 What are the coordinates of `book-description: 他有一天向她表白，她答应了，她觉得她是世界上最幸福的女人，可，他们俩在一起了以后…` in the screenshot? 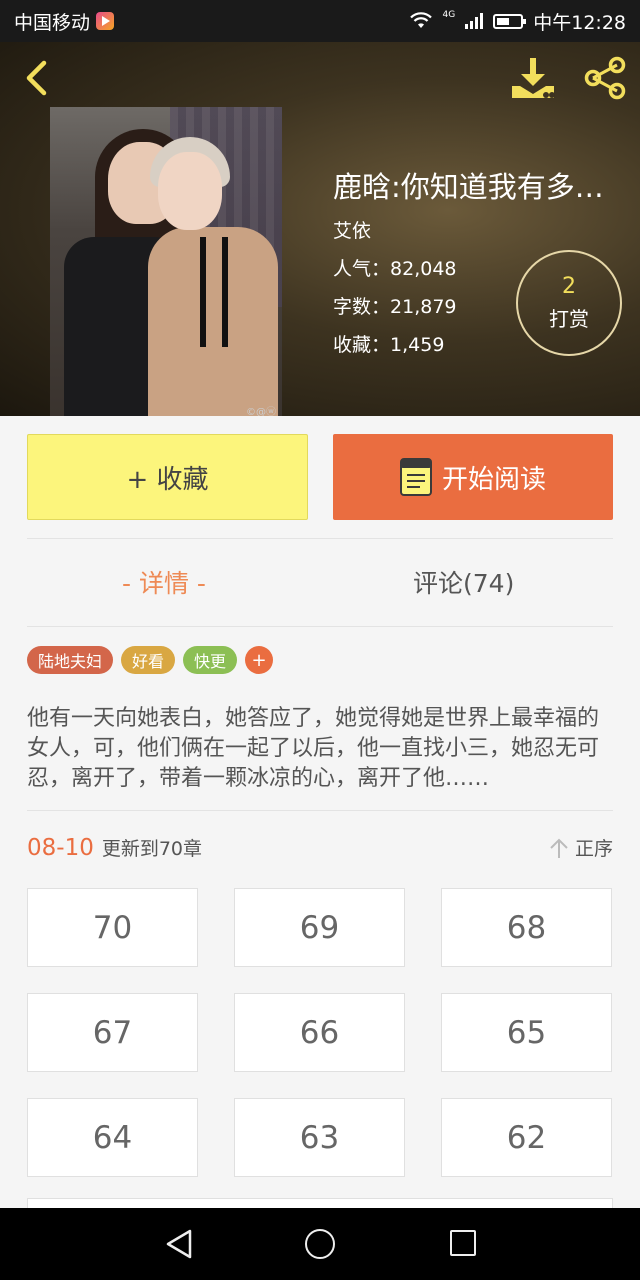 It's located at (320, 749).